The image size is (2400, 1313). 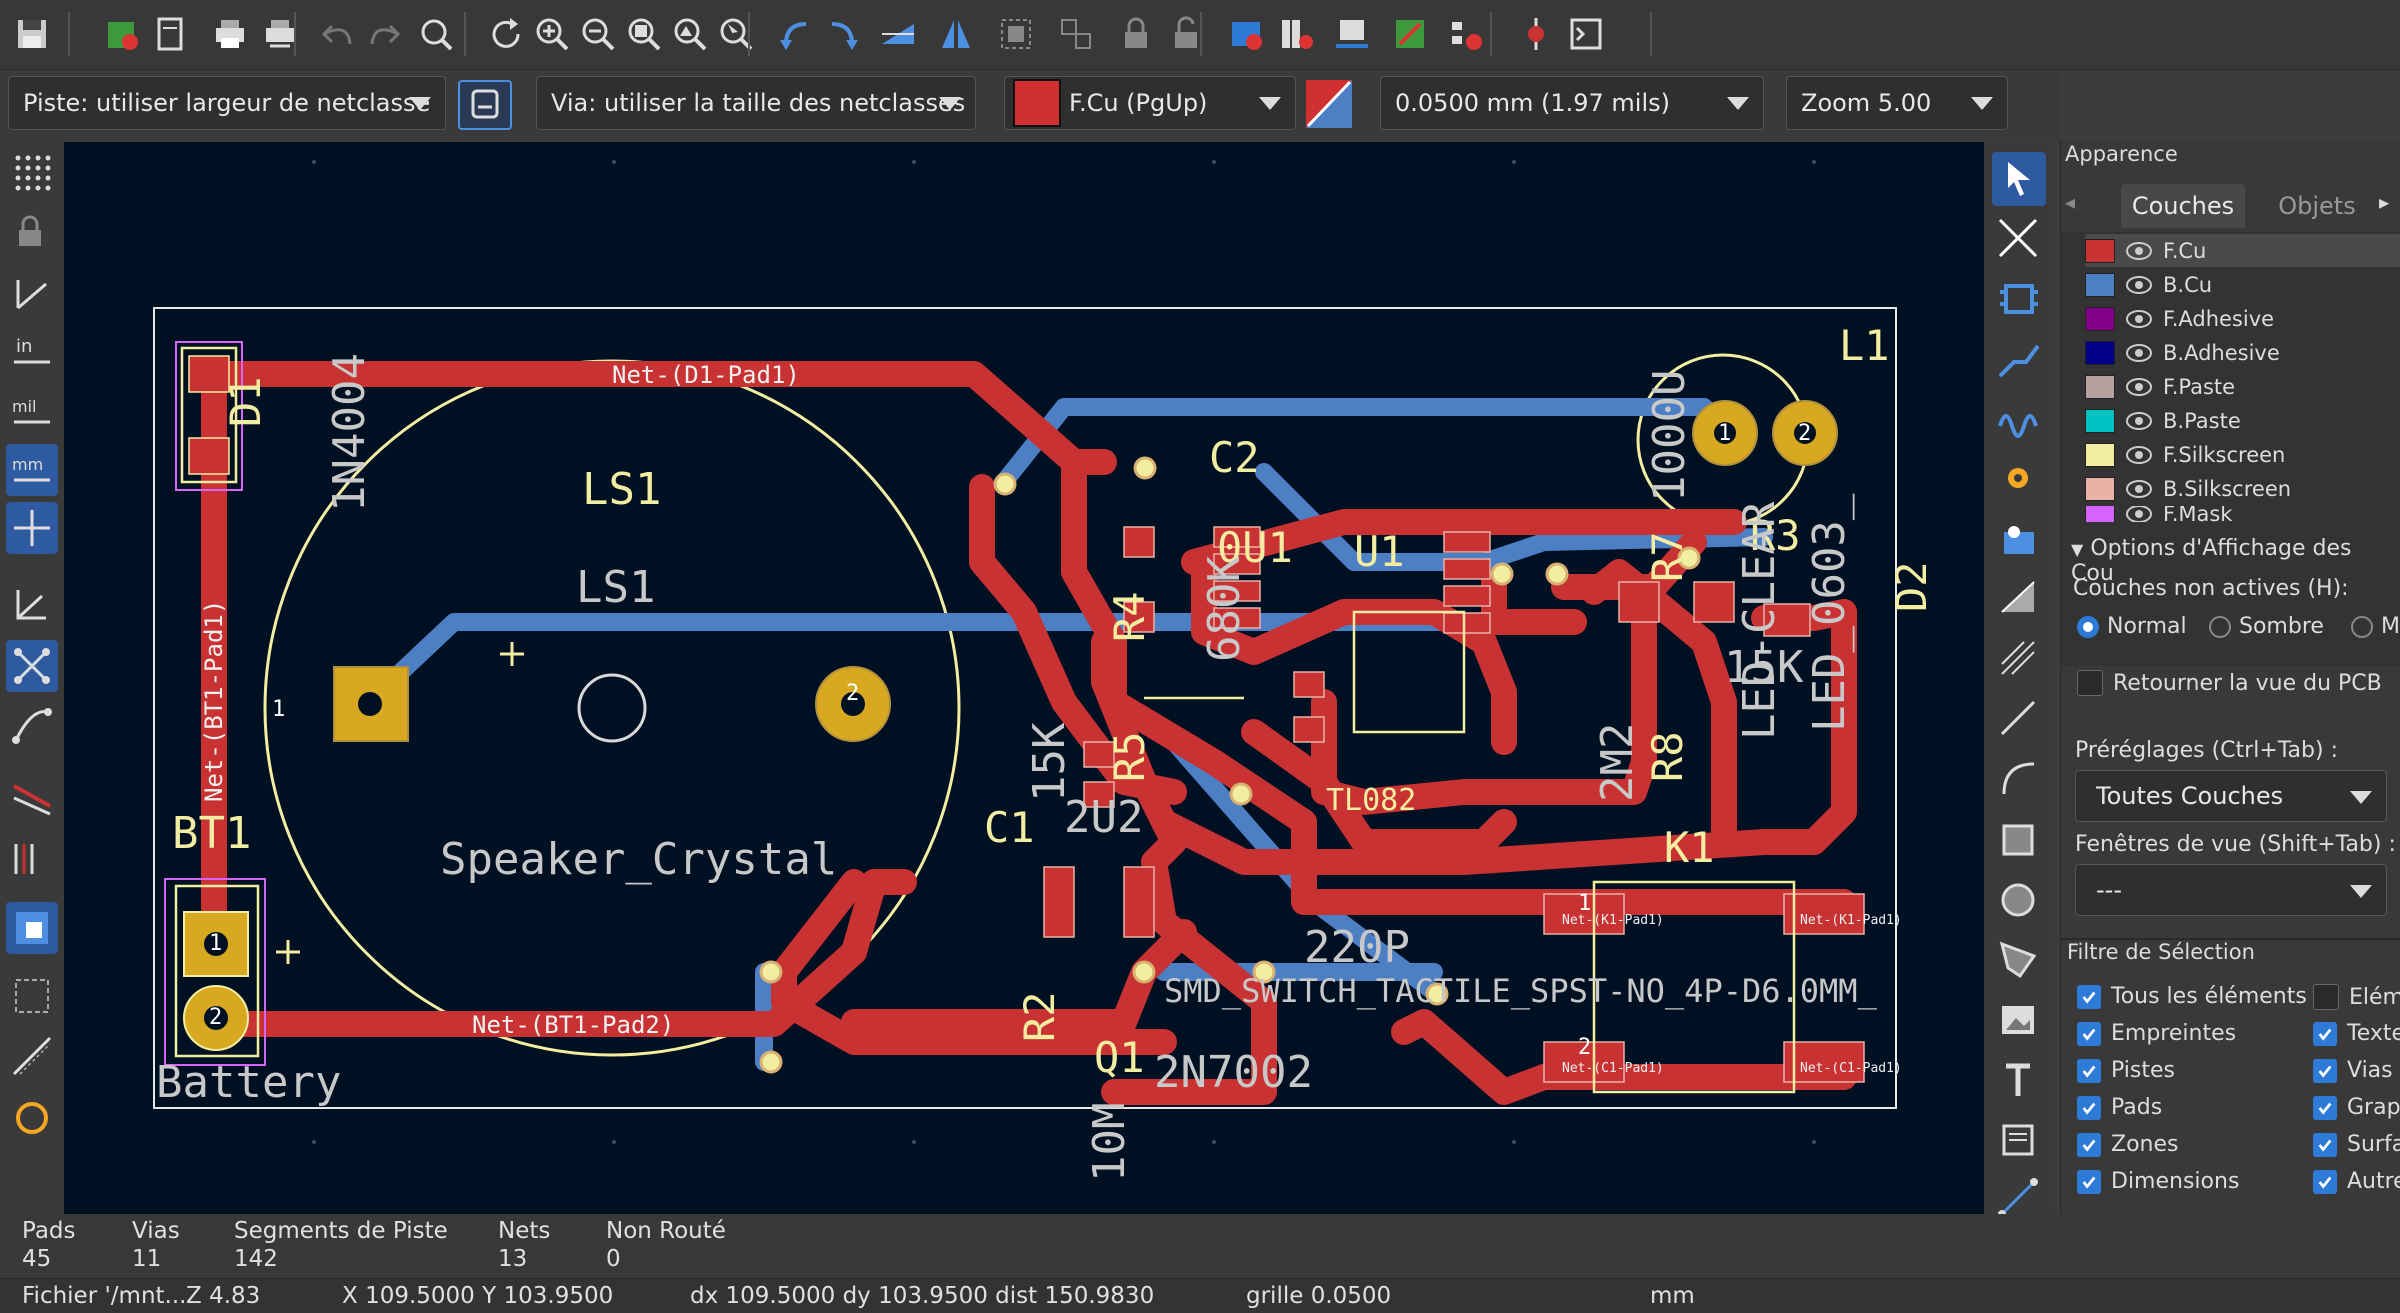 I want to click on high-contrast-button, so click(x=32, y=928).